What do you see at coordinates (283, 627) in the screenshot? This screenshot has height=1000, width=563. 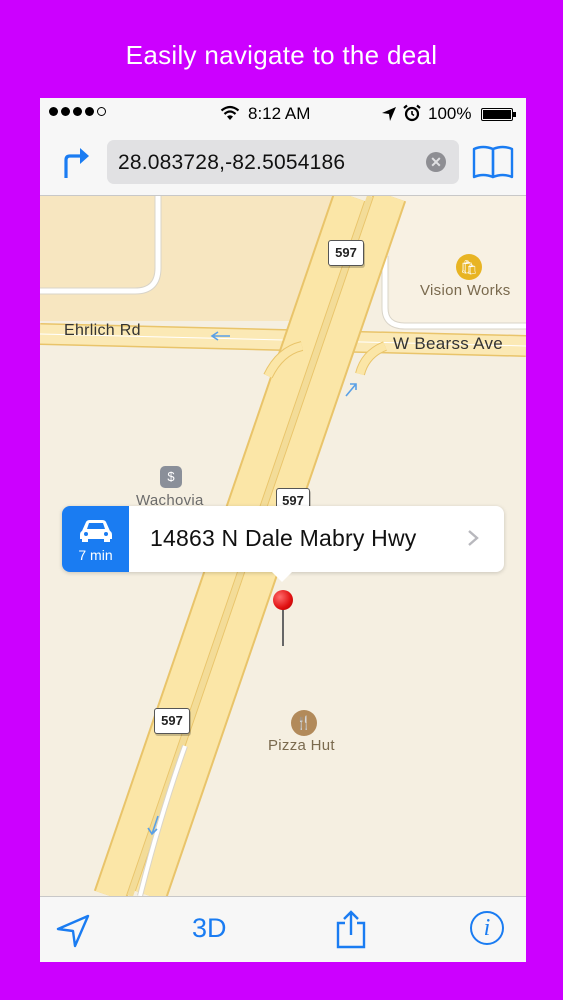 I see `pin-needle` at bounding box center [283, 627].